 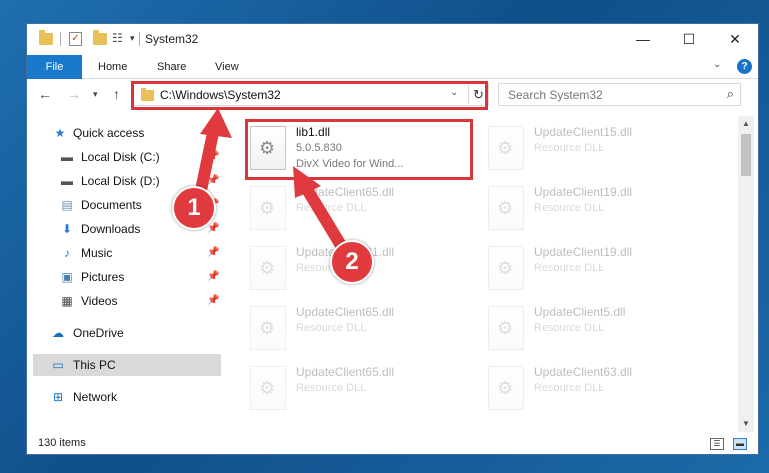 What do you see at coordinates (112, 67) in the screenshot?
I see `tab-home: Home` at bounding box center [112, 67].